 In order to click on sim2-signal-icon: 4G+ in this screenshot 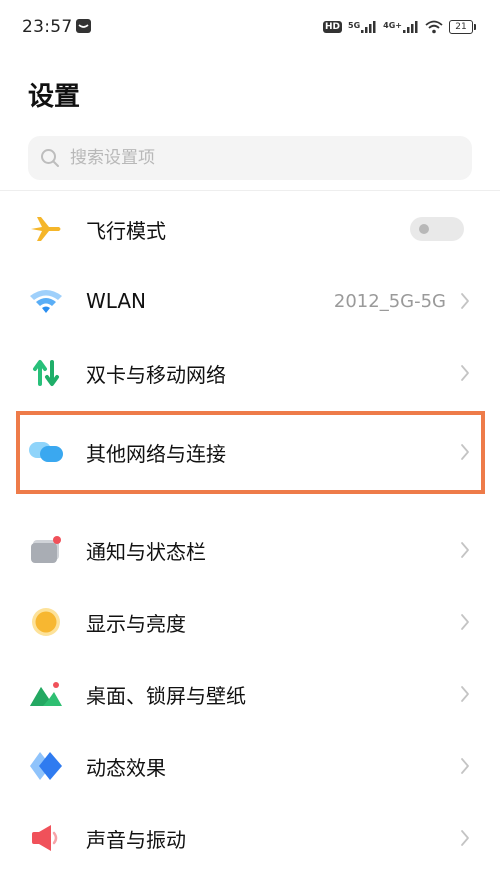, I will do `click(401, 27)`.